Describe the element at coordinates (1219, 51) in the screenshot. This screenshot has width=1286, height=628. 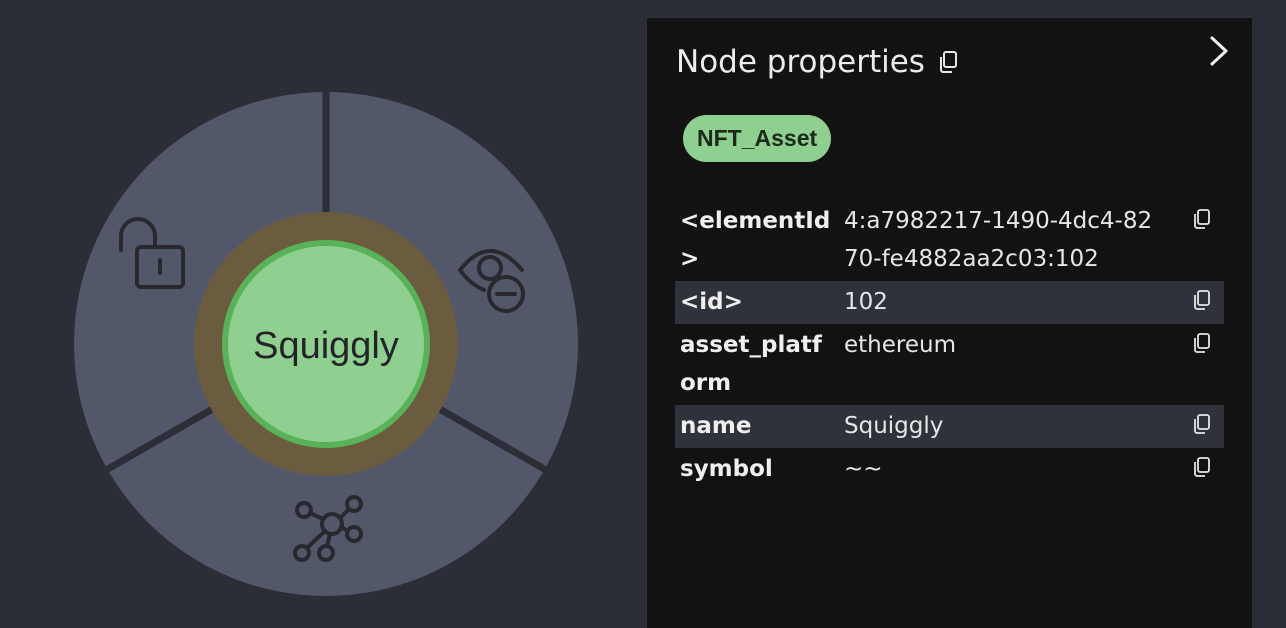
I see `chevron-right-icon` at that location.